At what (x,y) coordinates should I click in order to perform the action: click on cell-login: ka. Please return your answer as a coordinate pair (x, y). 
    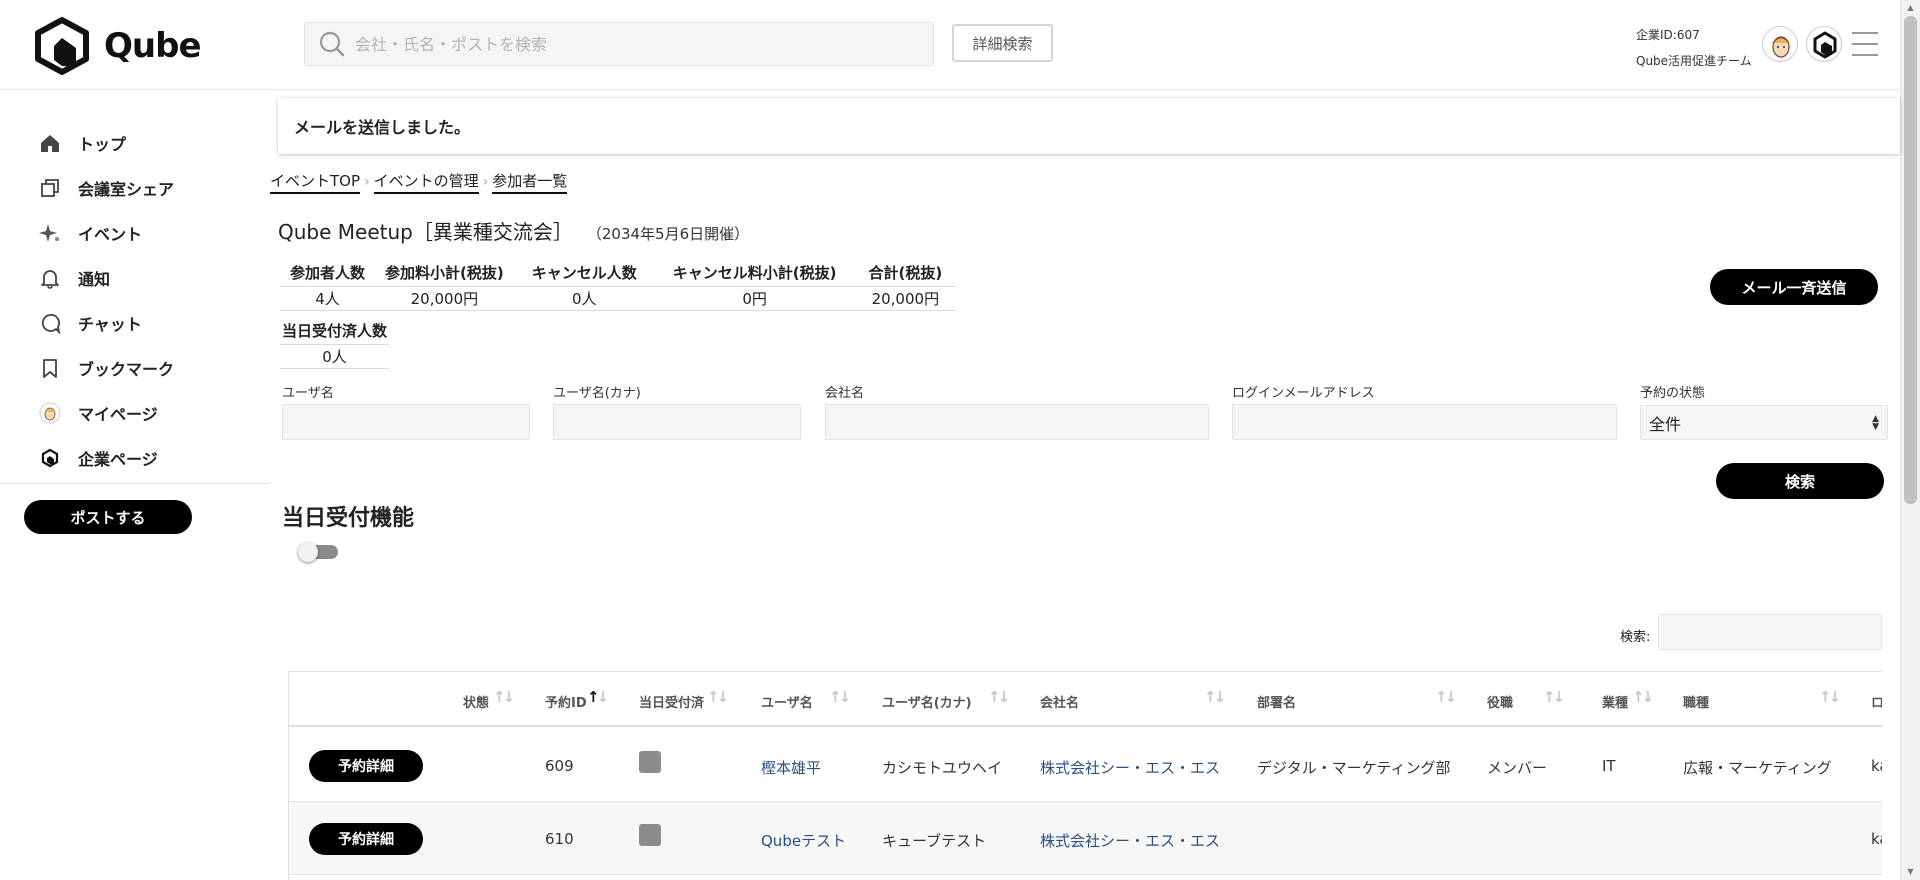
    Looking at the image, I should click on (1876, 839).